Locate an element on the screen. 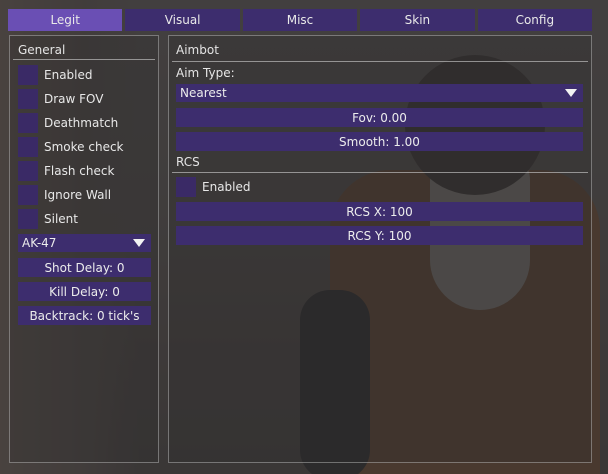 The image size is (608, 474). checkbox-ignore-wall is located at coordinates (28, 195).